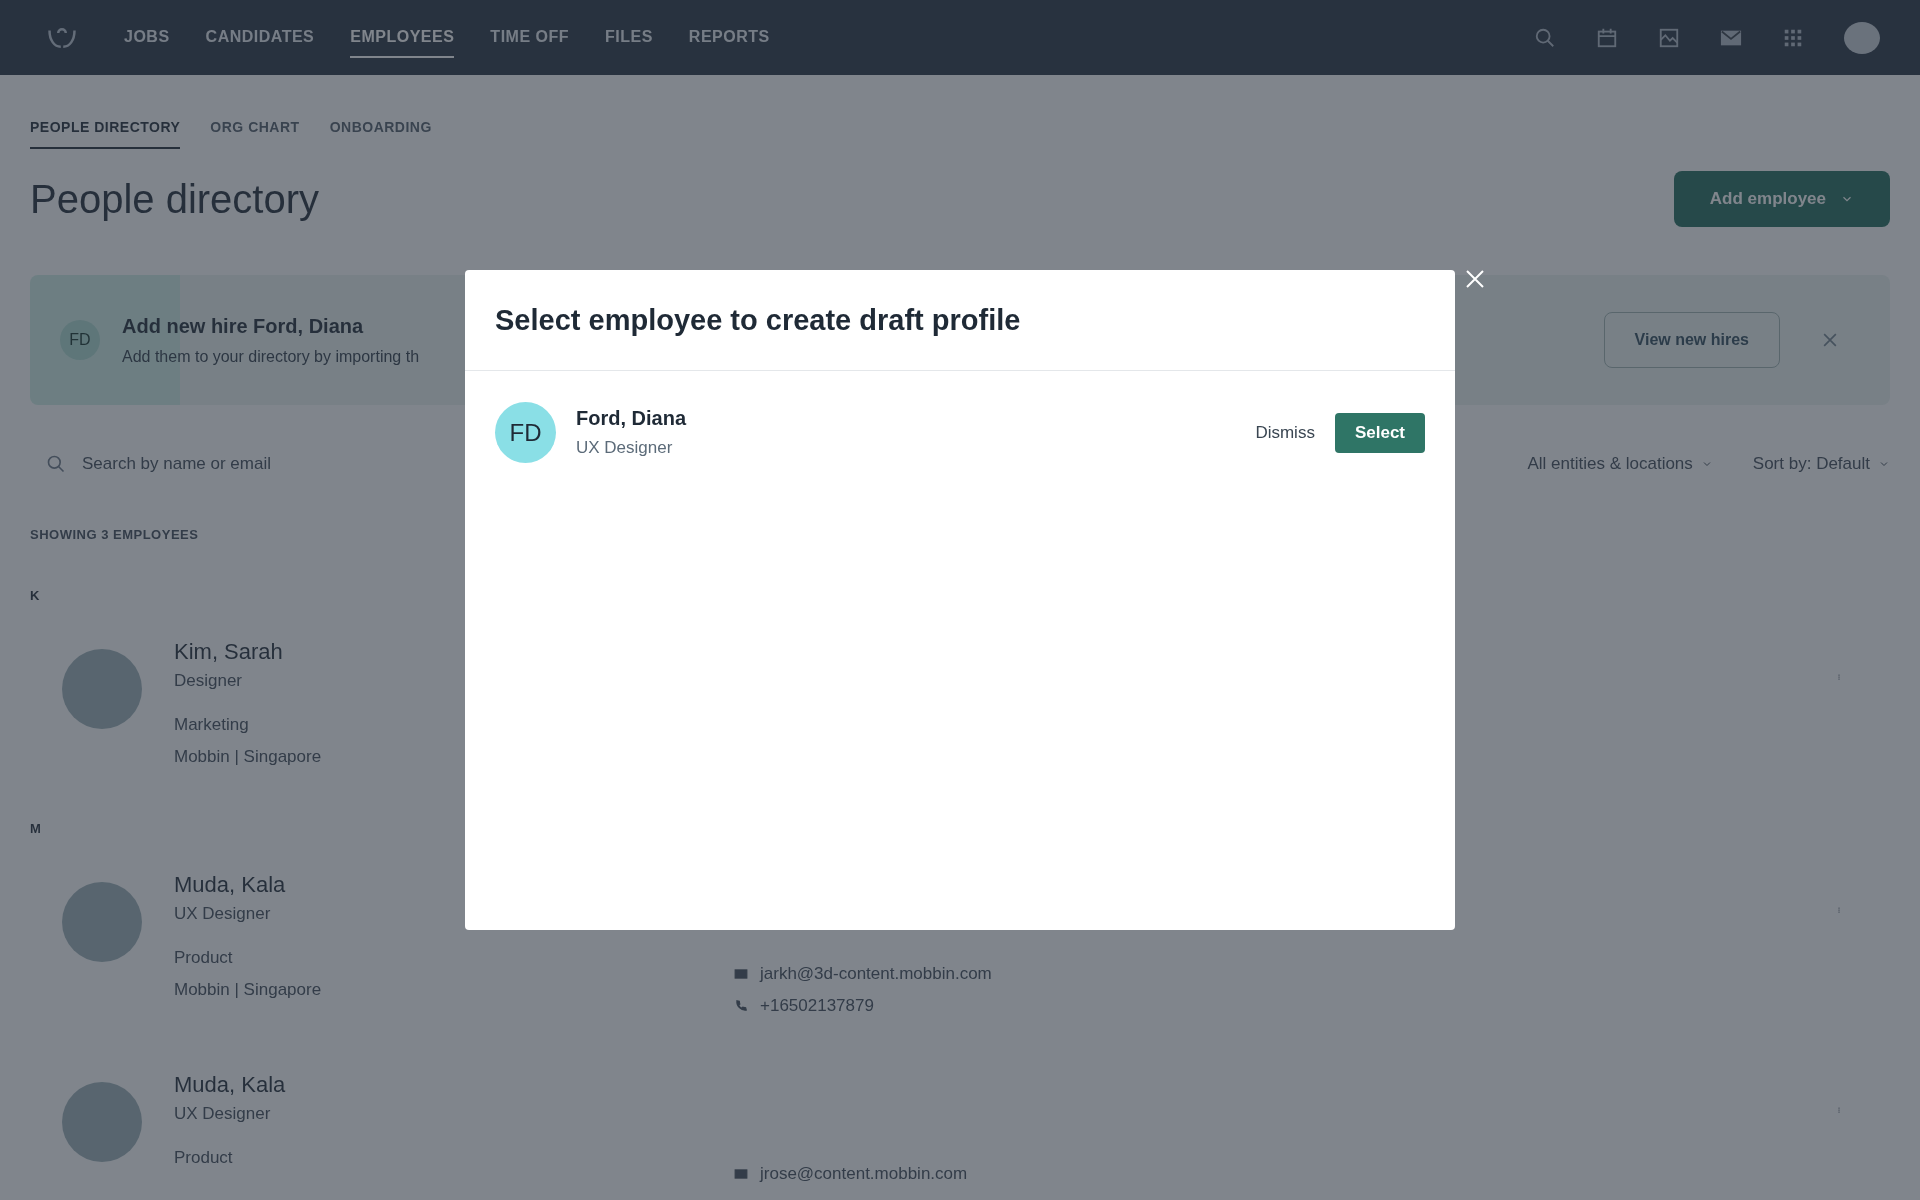 This screenshot has width=1920, height=1200. What do you see at coordinates (271, 356) in the screenshot?
I see `banner-text: Add them to your directory by importing th` at bounding box center [271, 356].